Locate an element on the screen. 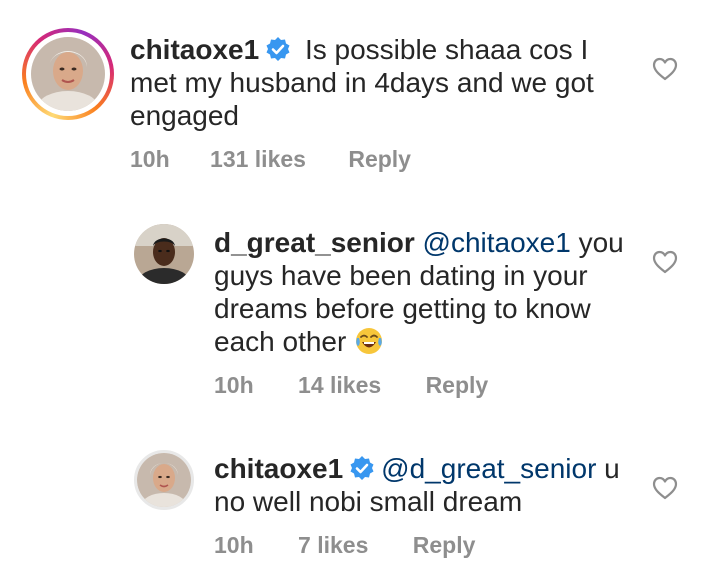  comment-meta: 10h 131 likes Reply is located at coordinates (270, 159).